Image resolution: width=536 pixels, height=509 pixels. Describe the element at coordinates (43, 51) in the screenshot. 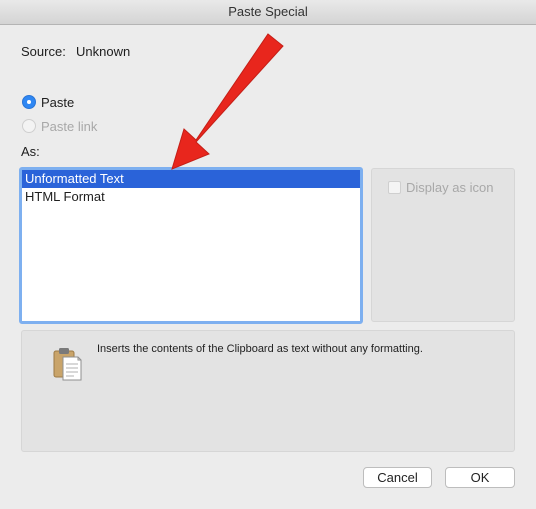

I see `source-label: Source:` at that location.